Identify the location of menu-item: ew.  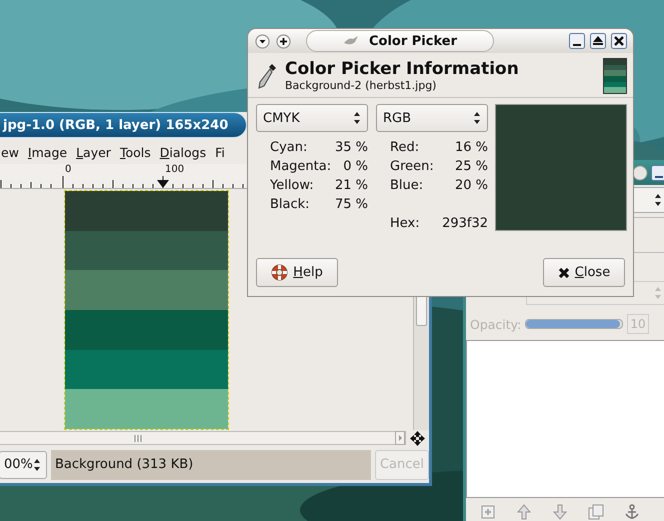
(11, 152).